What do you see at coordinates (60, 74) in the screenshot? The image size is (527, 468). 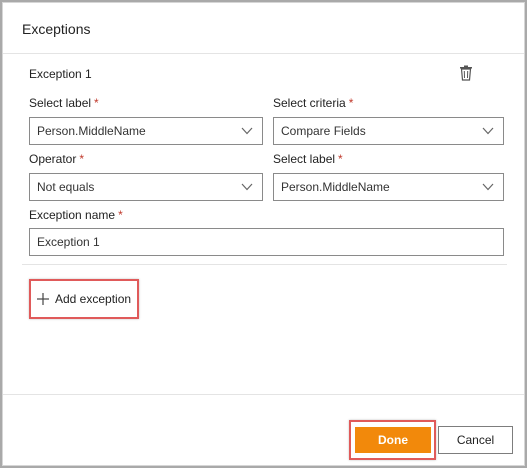 I see `exception-title: Exception 1` at bounding box center [60, 74].